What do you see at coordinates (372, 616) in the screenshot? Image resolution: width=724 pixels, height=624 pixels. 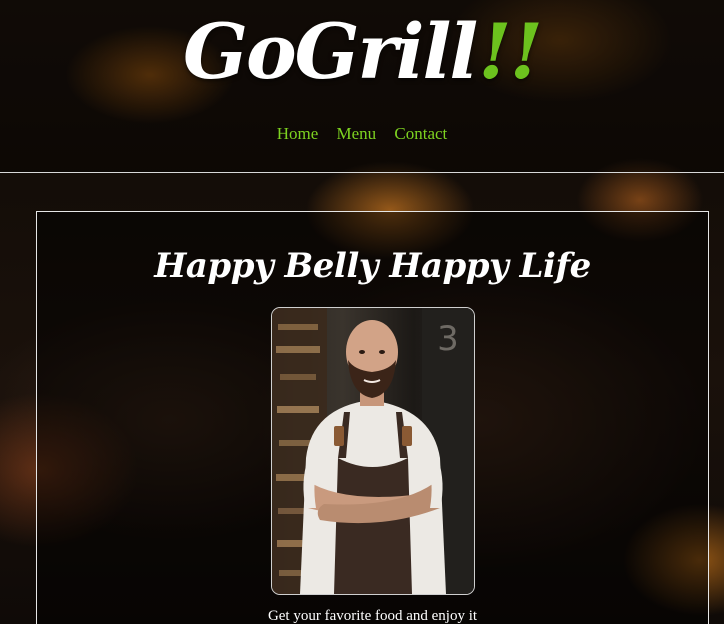 I see `hero-tagline: Get your favorite food and enjoy it` at bounding box center [372, 616].